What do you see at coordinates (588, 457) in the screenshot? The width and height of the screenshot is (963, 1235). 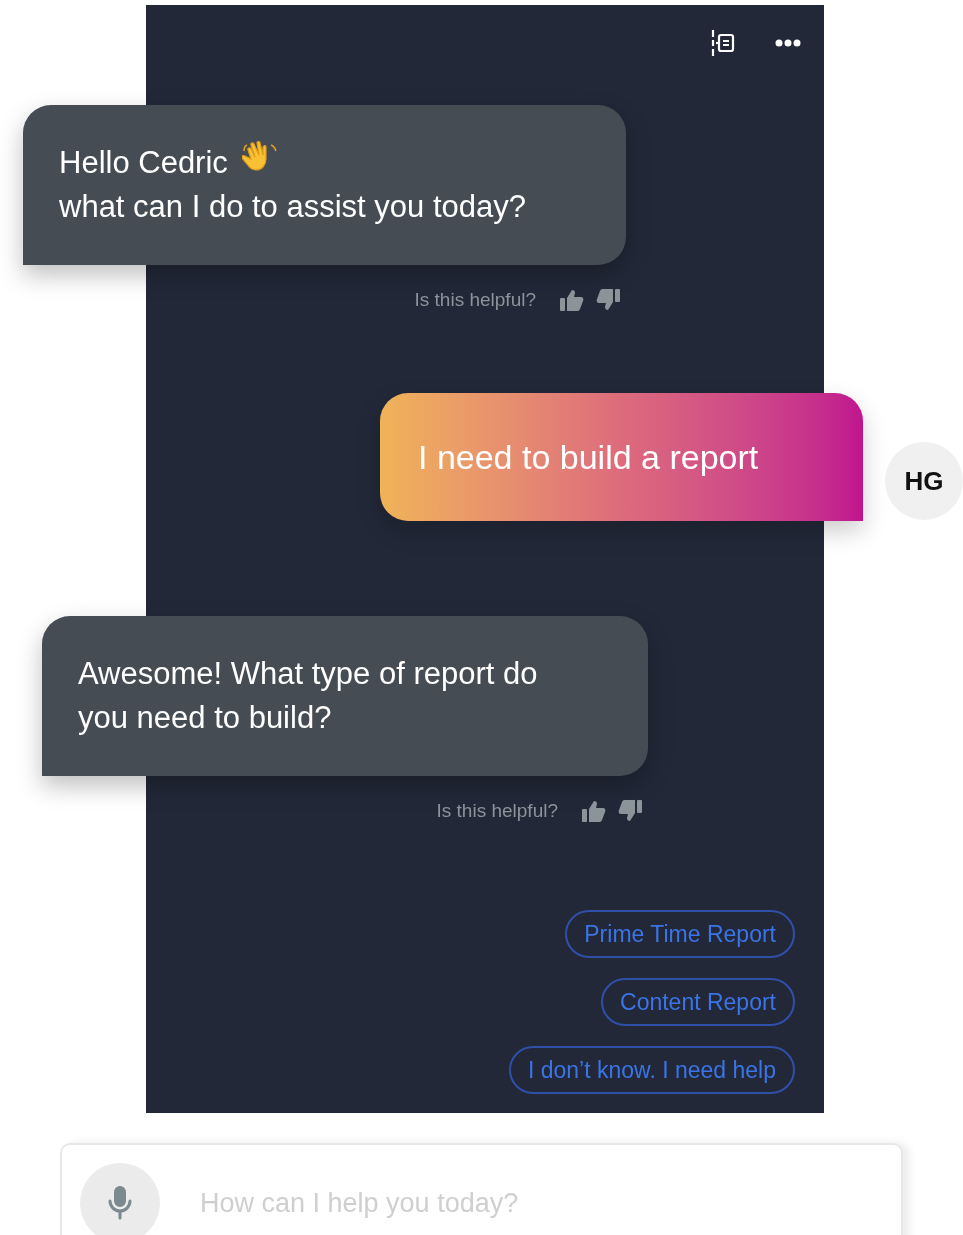 I see `message-text: I need to build a report` at bounding box center [588, 457].